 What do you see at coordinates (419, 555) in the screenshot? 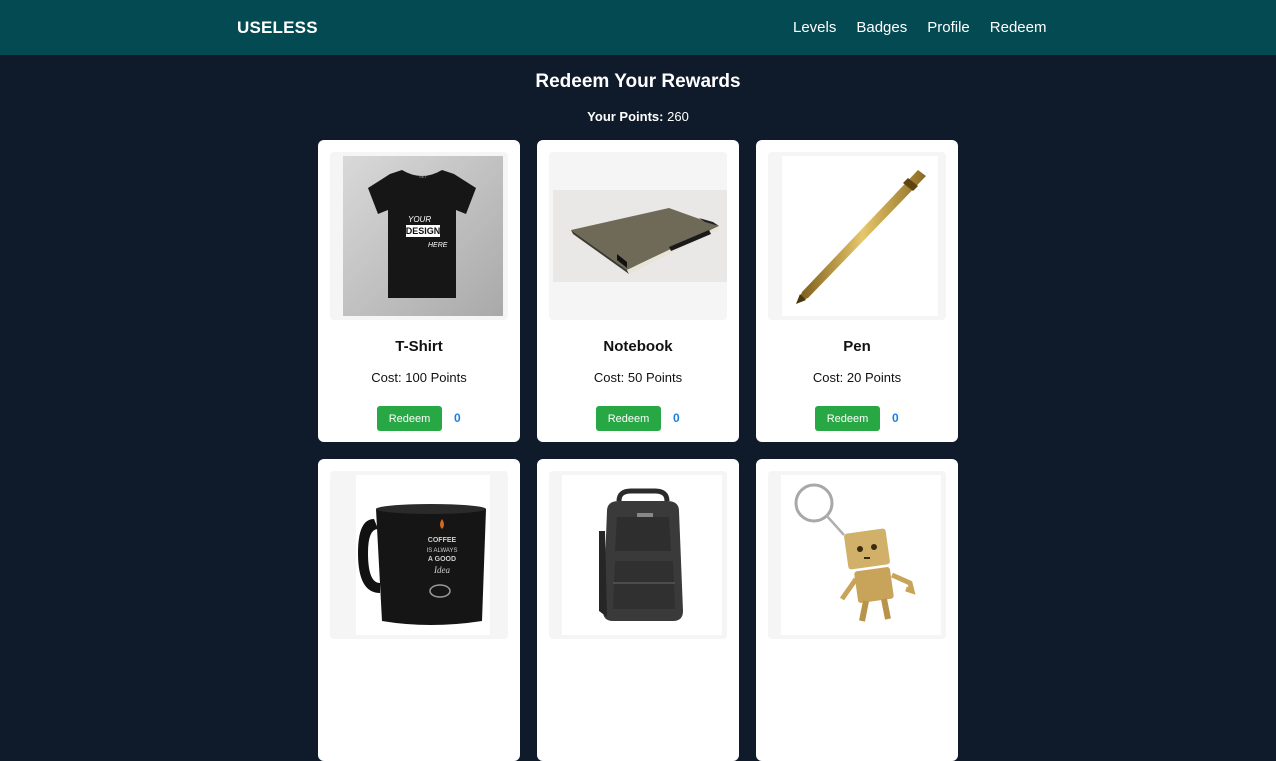
I see `mug-image: COFFEE IS ALWAYS A GOOD Idea` at bounding box center [419, 555].